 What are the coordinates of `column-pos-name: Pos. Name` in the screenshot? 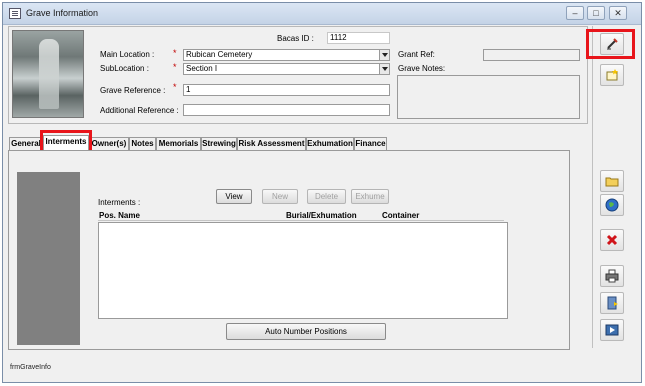 It's located at (119, 215).